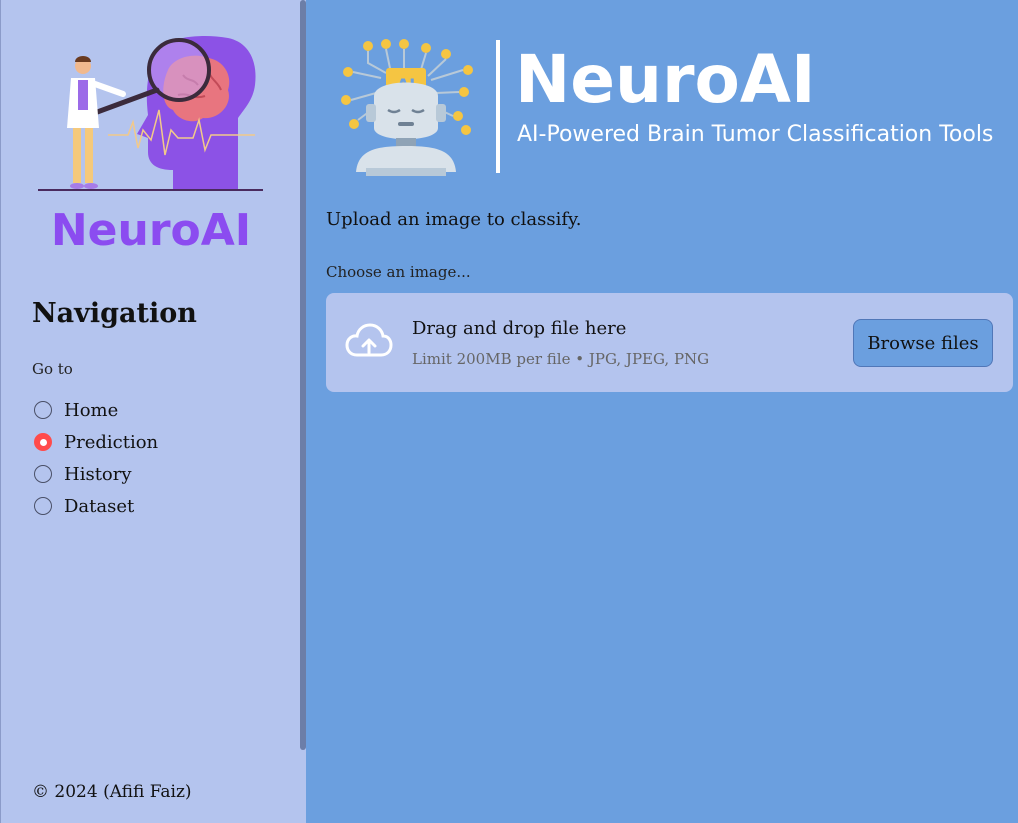 The image size is (1018, 823). Describe the element at coordinates (99, 506) in the screenshot. I see `radio-label: Dataset` at that location.